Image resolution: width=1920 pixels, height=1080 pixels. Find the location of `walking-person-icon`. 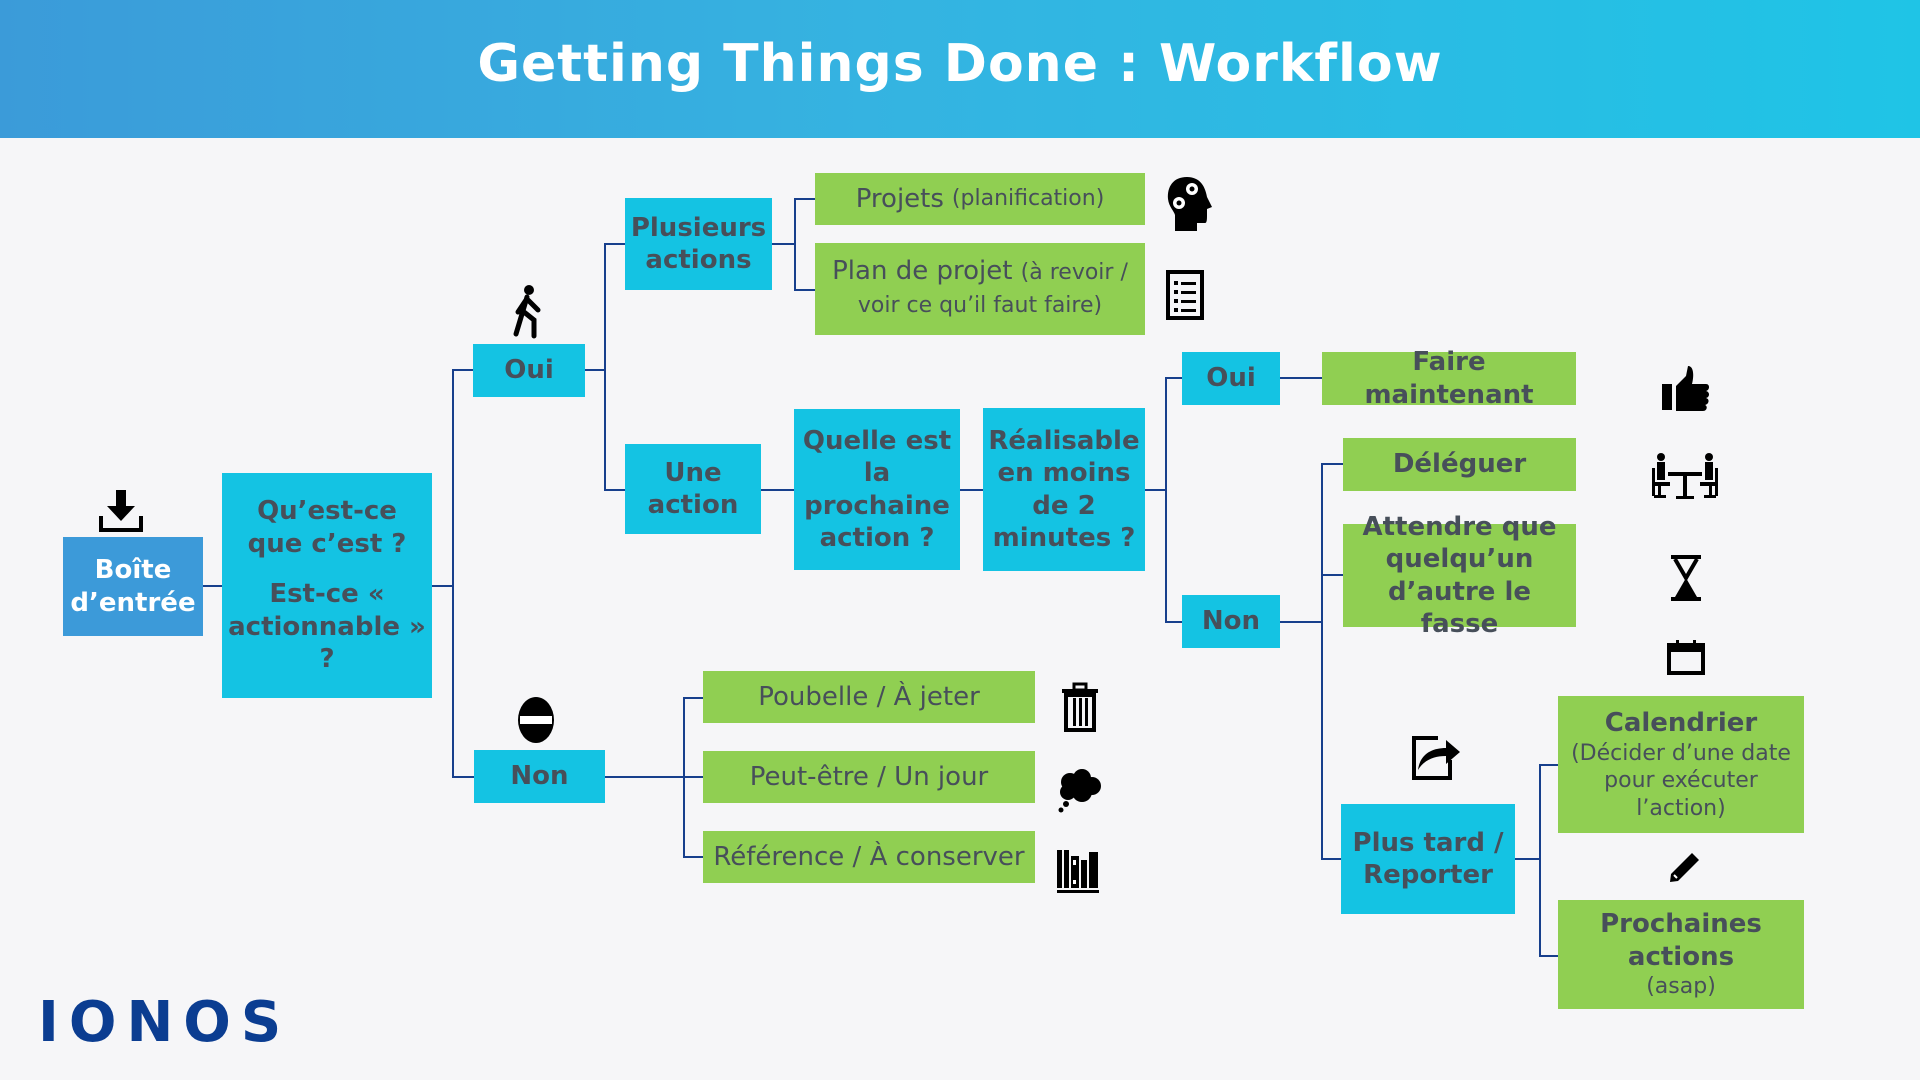

walking-person-icon is located at coordinates (528, 312).